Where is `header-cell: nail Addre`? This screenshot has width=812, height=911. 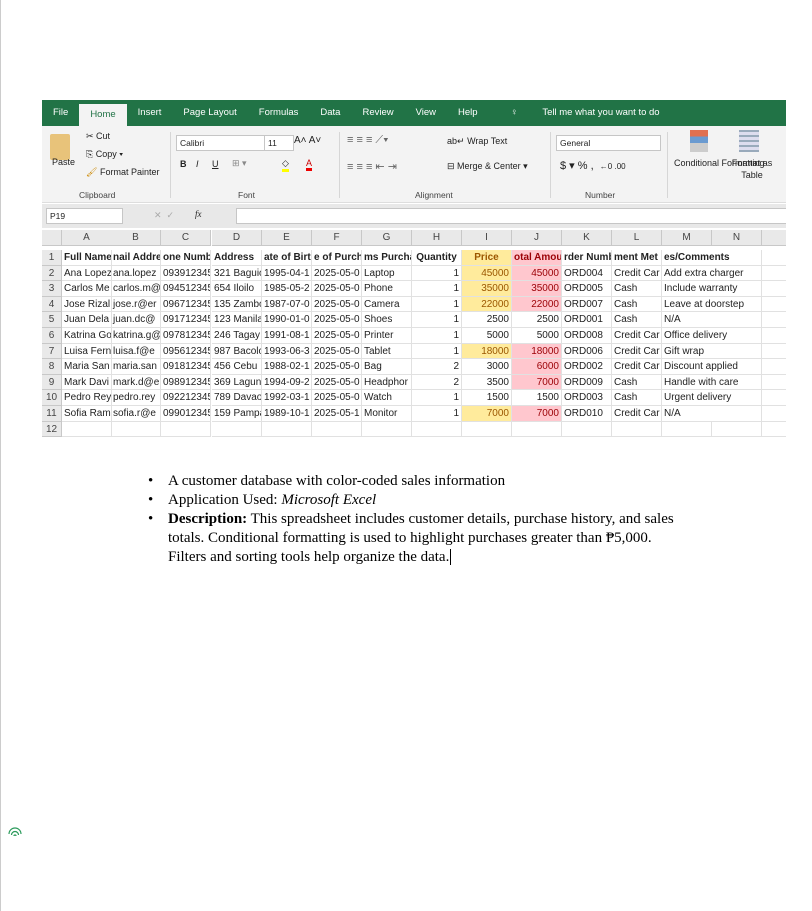 header-cell: nail Addre is located at coordinates (136, 258).